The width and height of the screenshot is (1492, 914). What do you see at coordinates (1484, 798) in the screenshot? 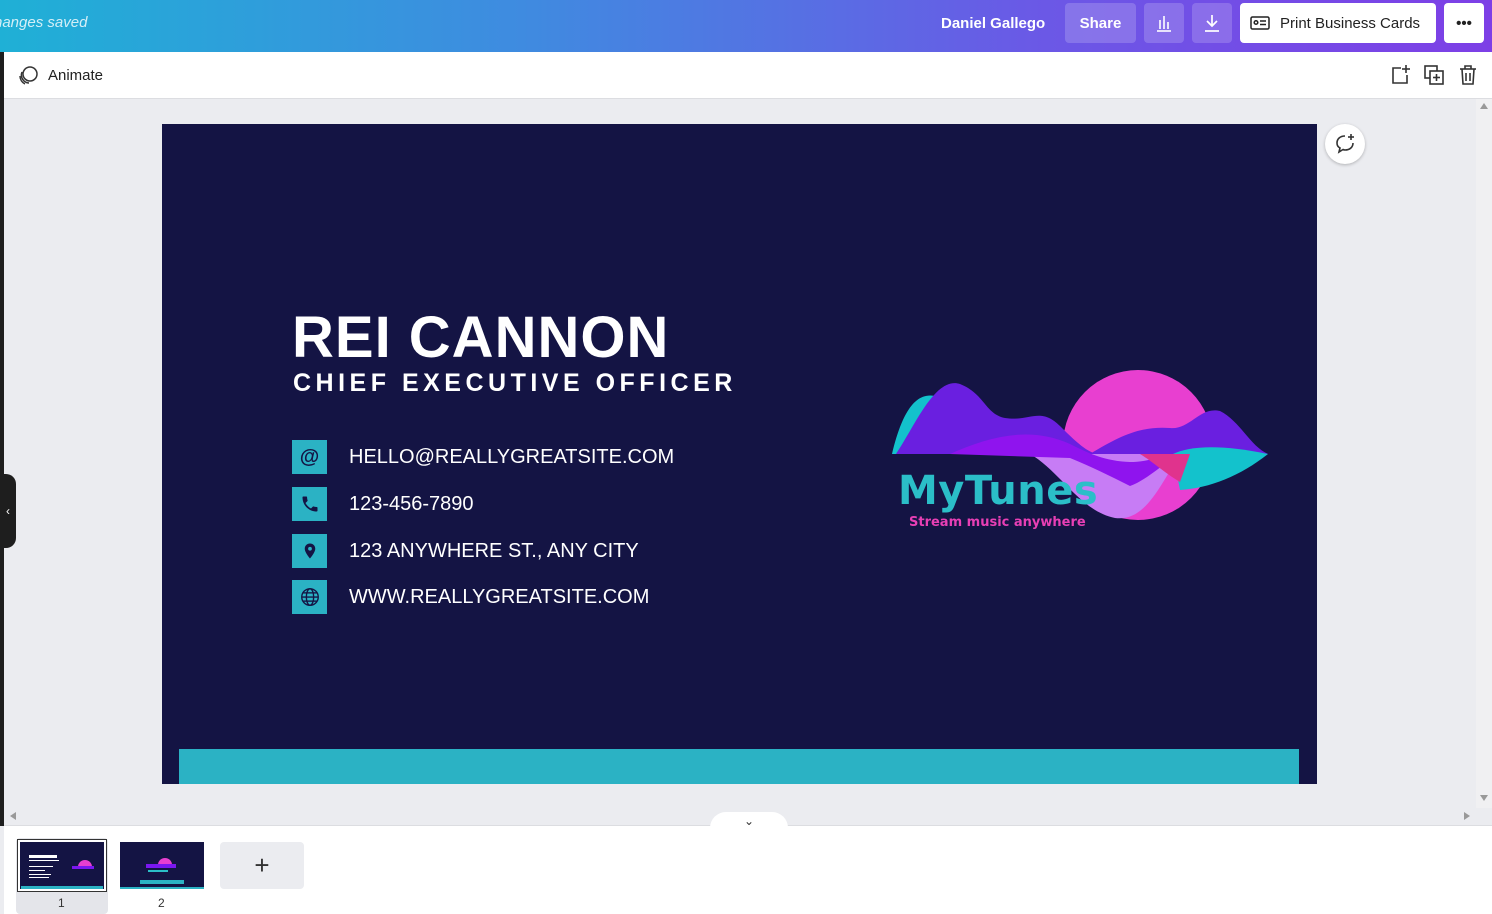
I see `scroll-down-icon` at bounding box center [1484, 798].